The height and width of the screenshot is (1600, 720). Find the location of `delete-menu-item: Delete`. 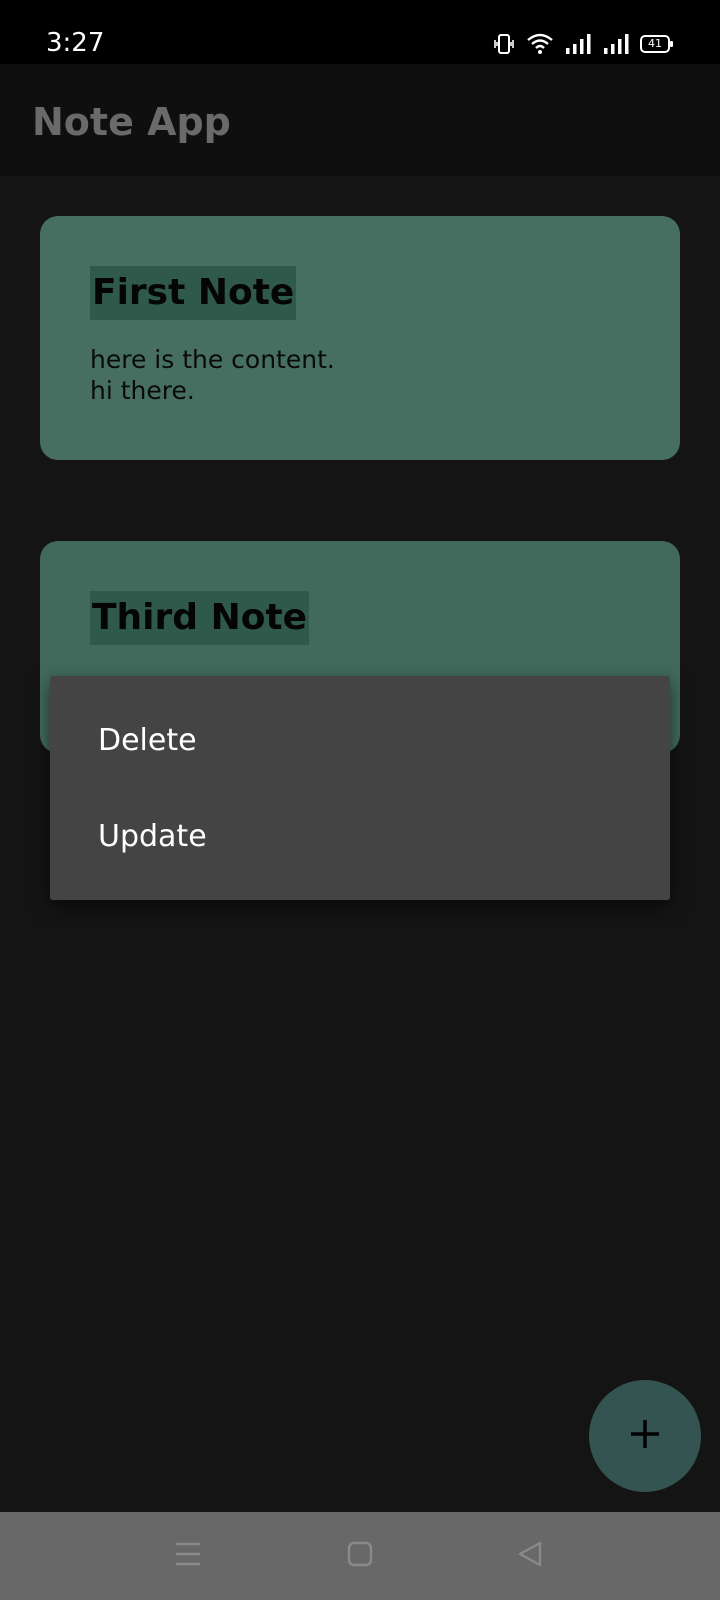

delete-menu-item: Delete is located at coordinates (360, 740).